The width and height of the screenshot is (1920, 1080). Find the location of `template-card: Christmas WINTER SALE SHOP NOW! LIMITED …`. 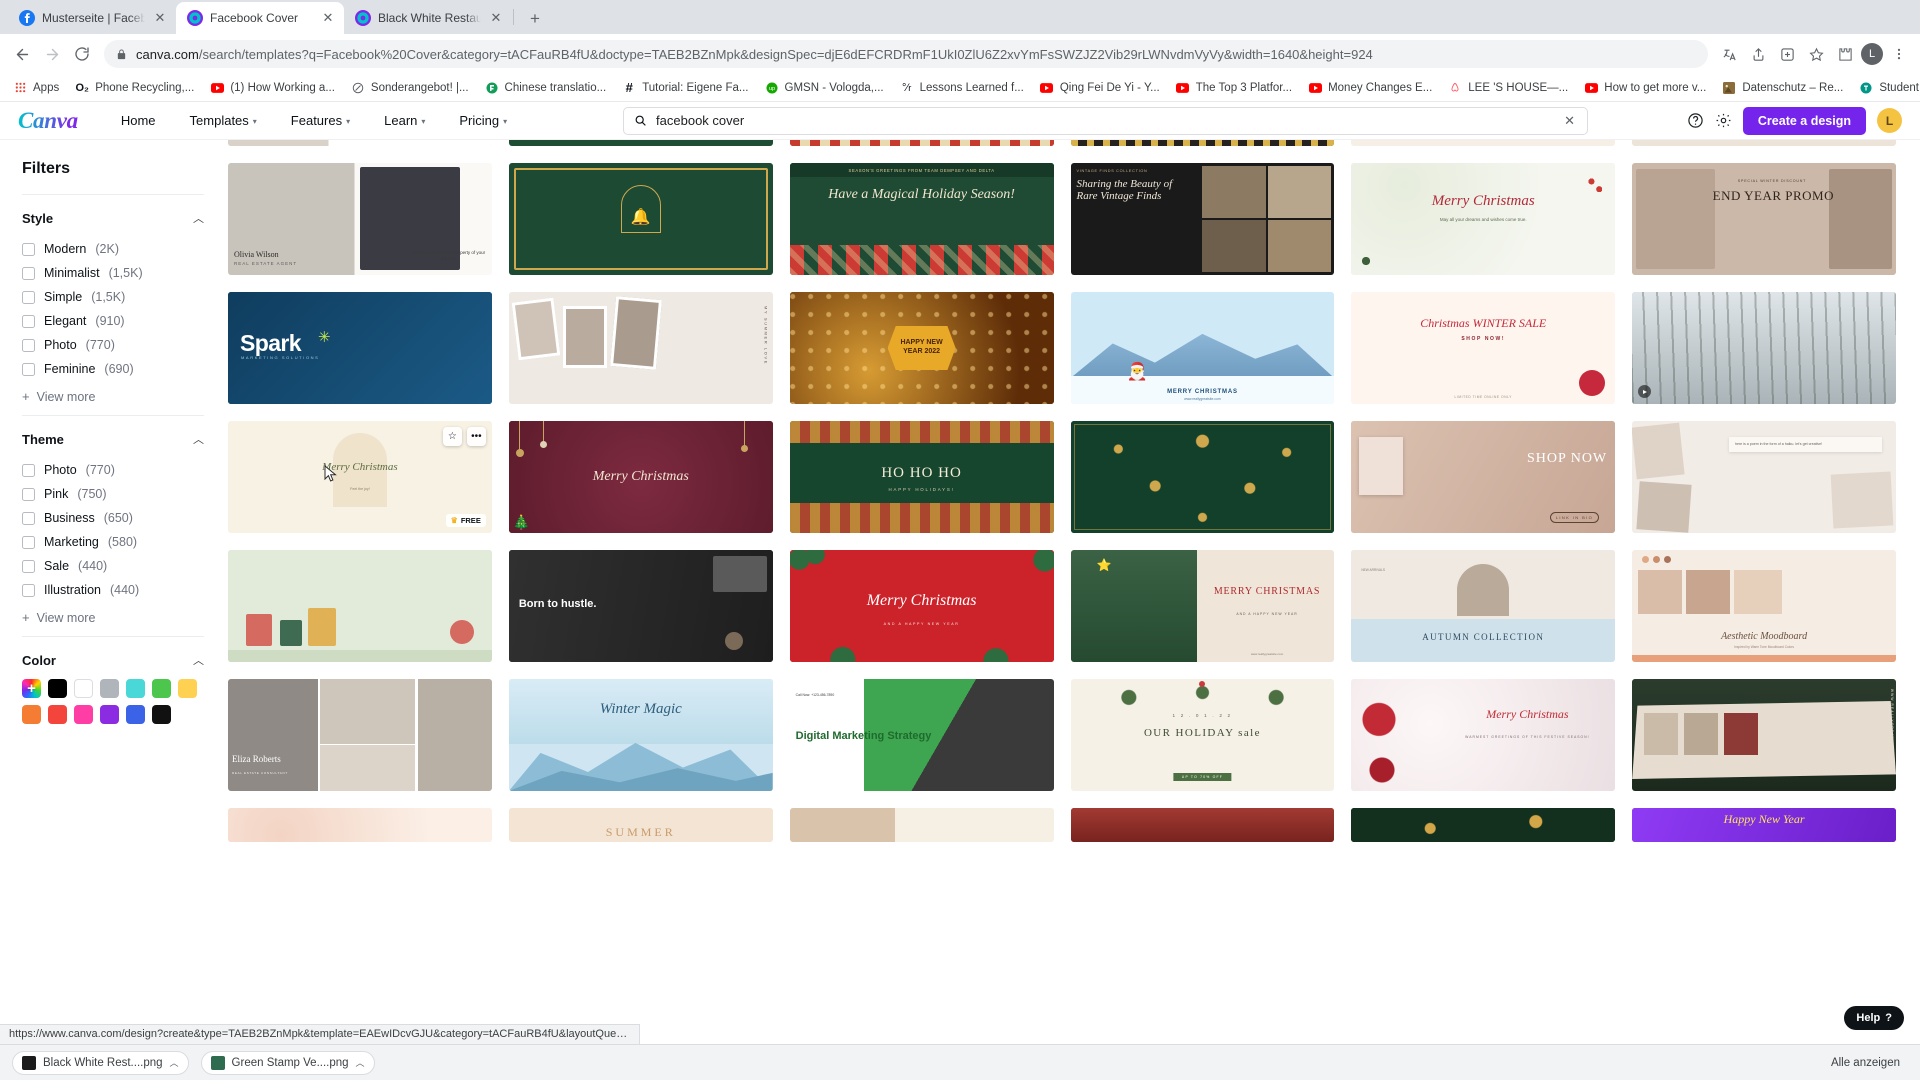

template-card: Christmas WINTER SALE SHOP NOW! LIMITED … is located at coordinates (1483, 348).